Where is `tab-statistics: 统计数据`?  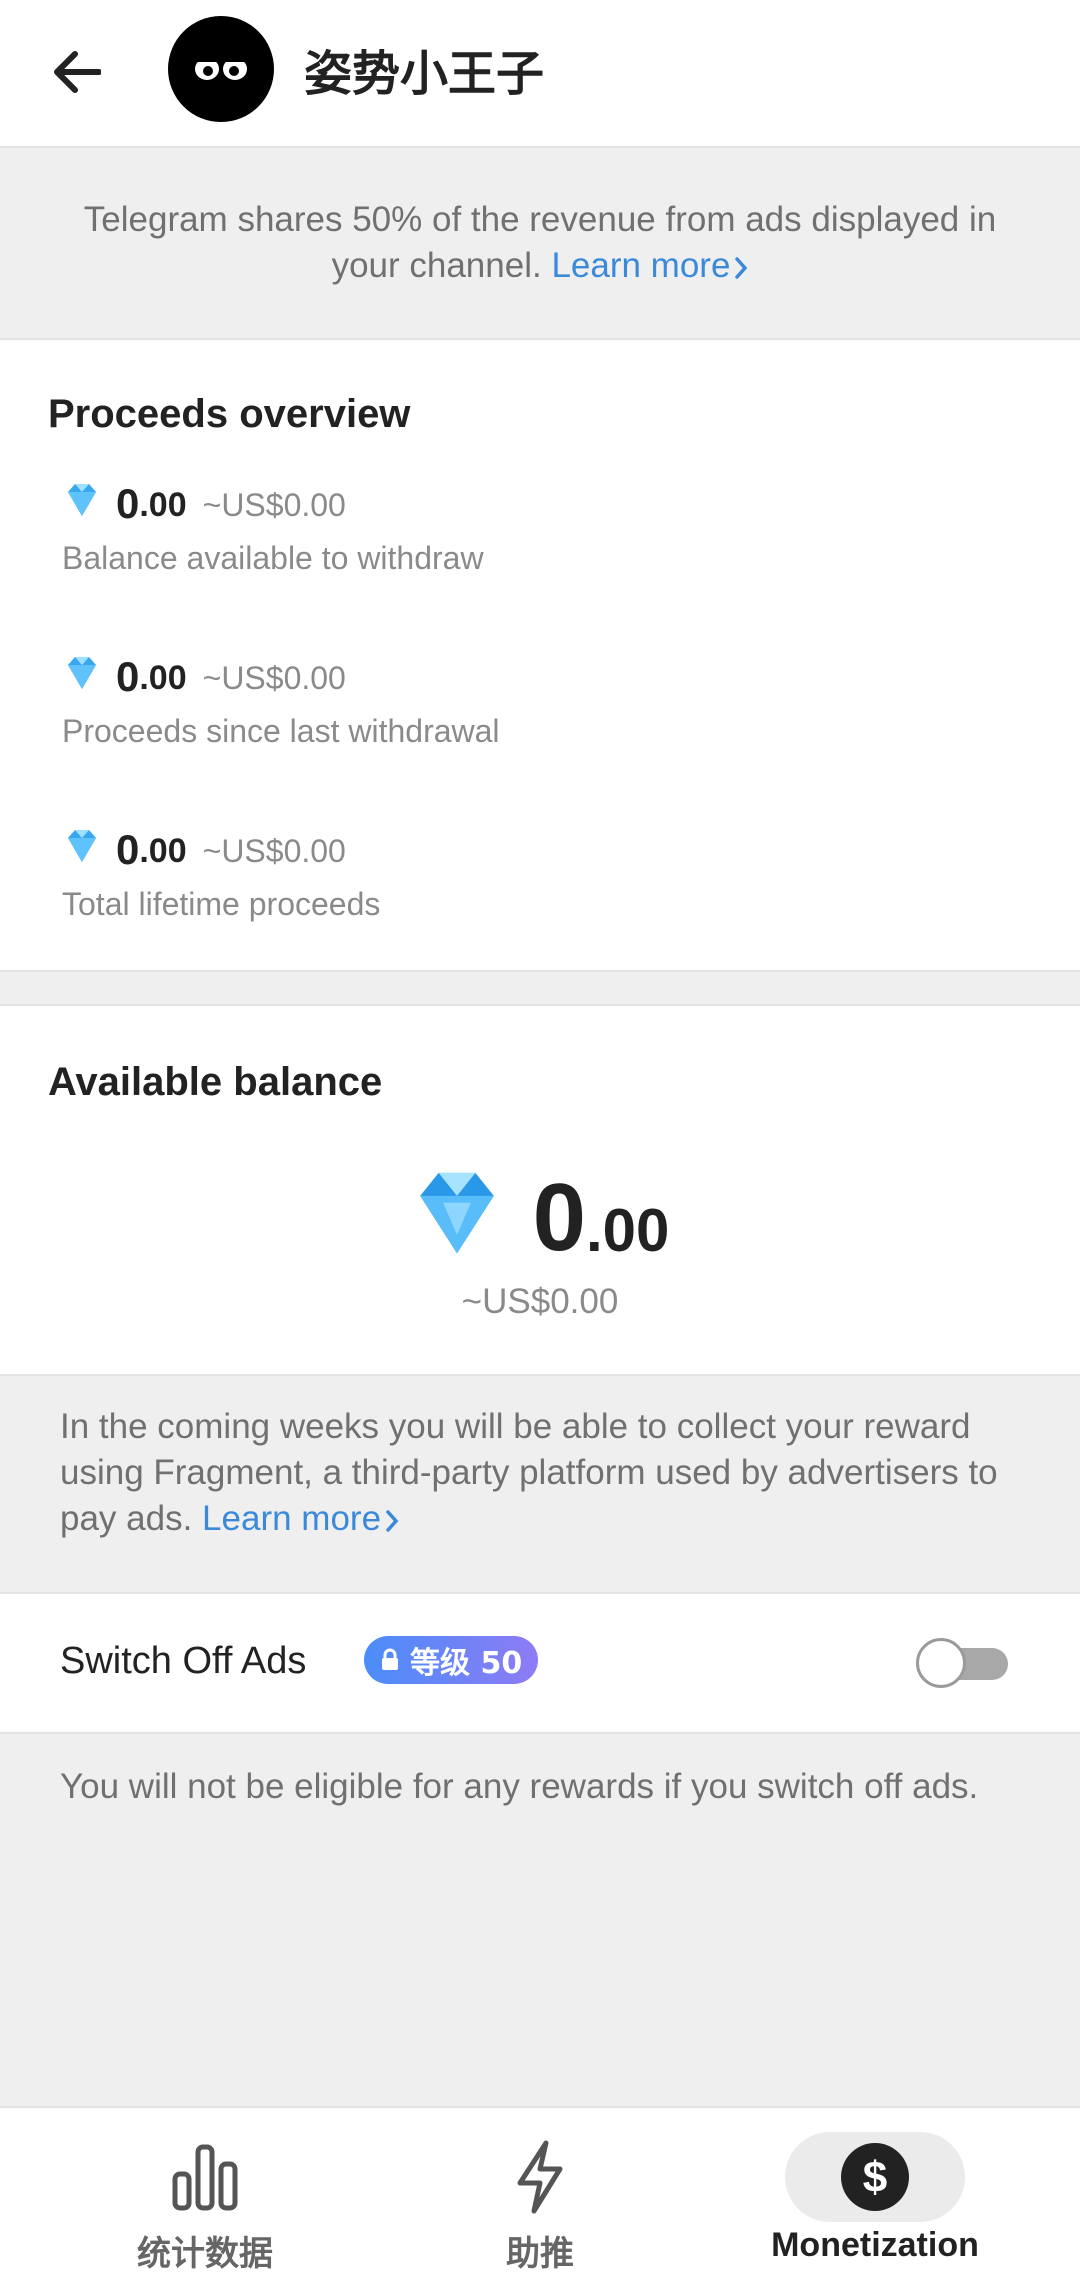 tab-statistics: 统计数据 is located at coordinates (205, 2198).